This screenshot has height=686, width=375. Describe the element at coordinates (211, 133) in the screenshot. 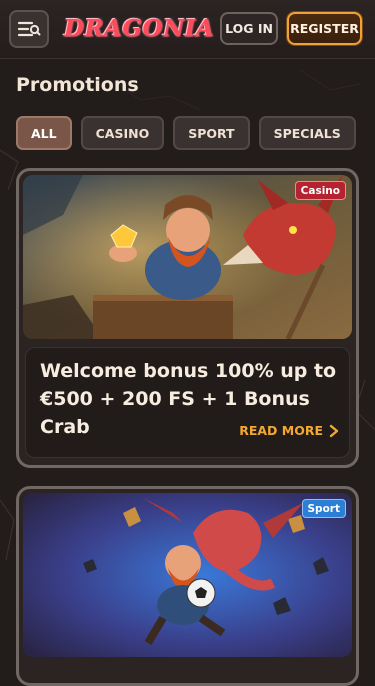

I see `filter-sport: SPORT` at that location.